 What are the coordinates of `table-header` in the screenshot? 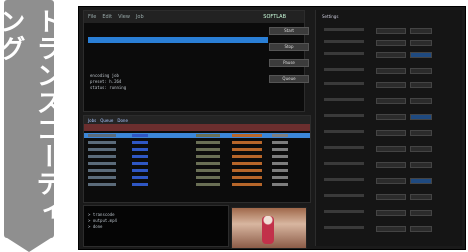 It's located at (197, 127).